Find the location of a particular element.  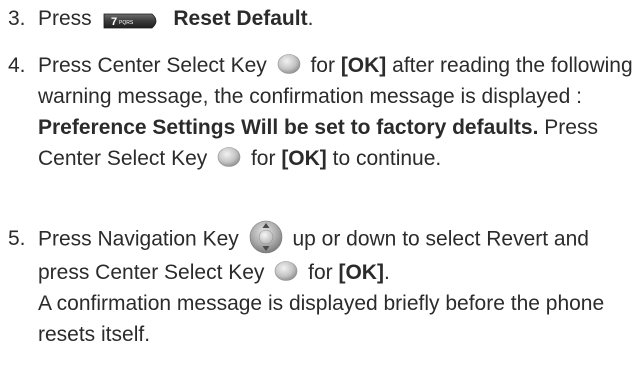

step-text: Press is located at coordinates (65, 18).